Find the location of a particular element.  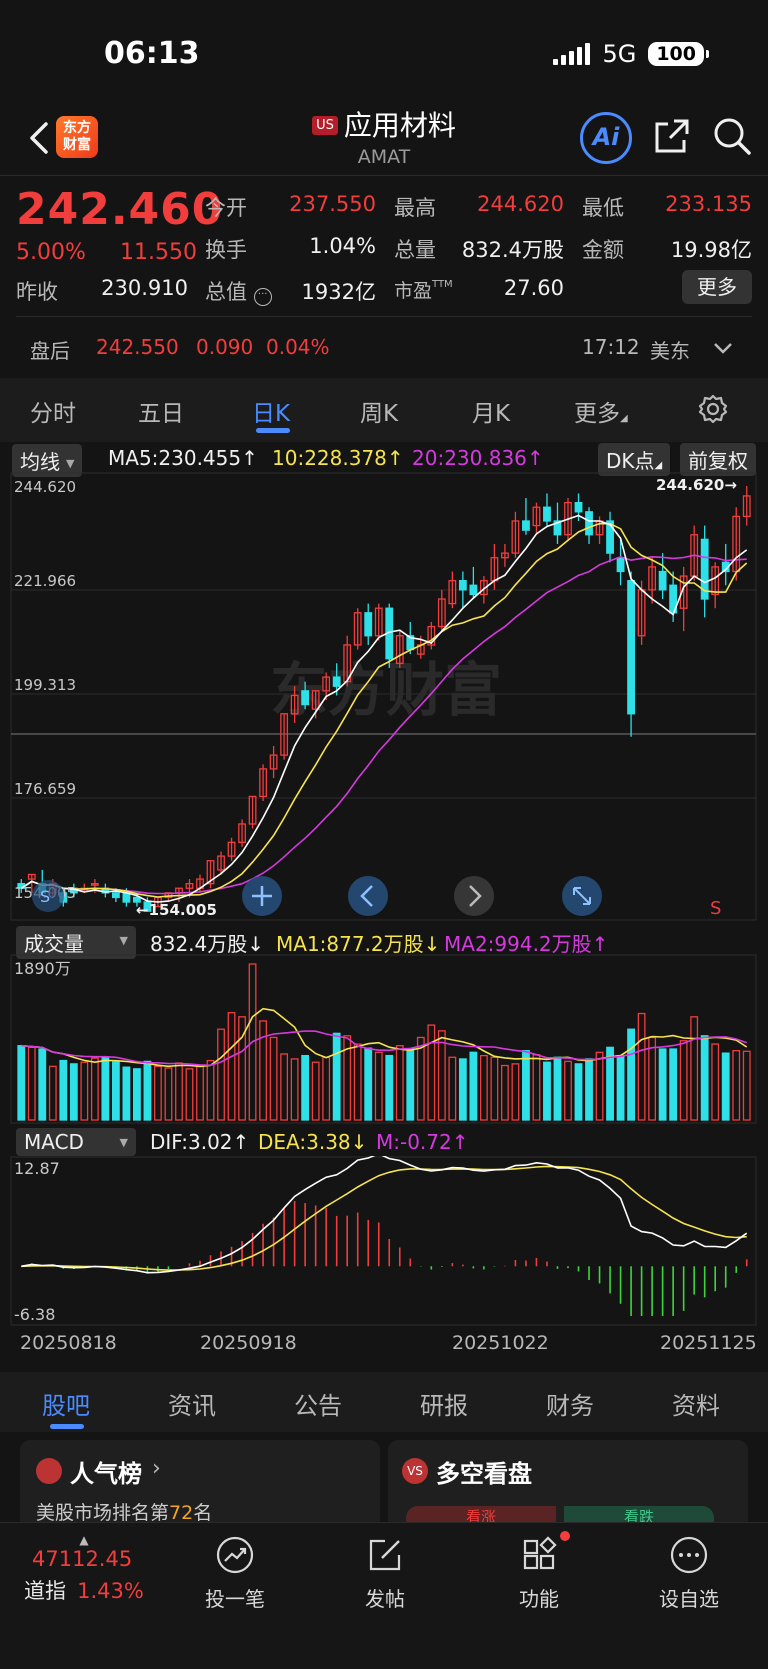

nav-post: 发帖 is located at coordinates (385, 1573).